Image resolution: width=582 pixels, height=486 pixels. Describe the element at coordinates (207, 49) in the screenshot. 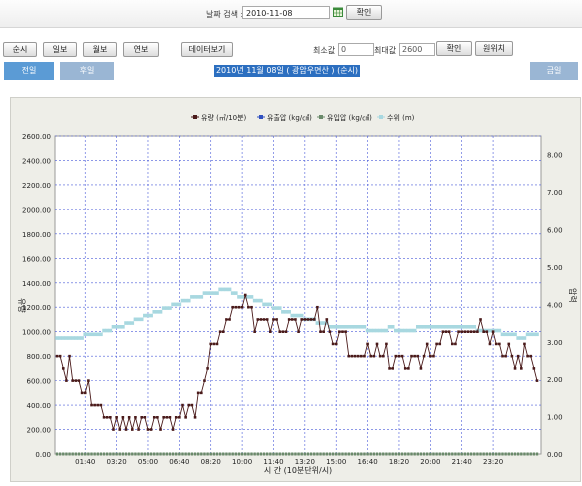

I see `data-view-button: 데이터보기` at that location.